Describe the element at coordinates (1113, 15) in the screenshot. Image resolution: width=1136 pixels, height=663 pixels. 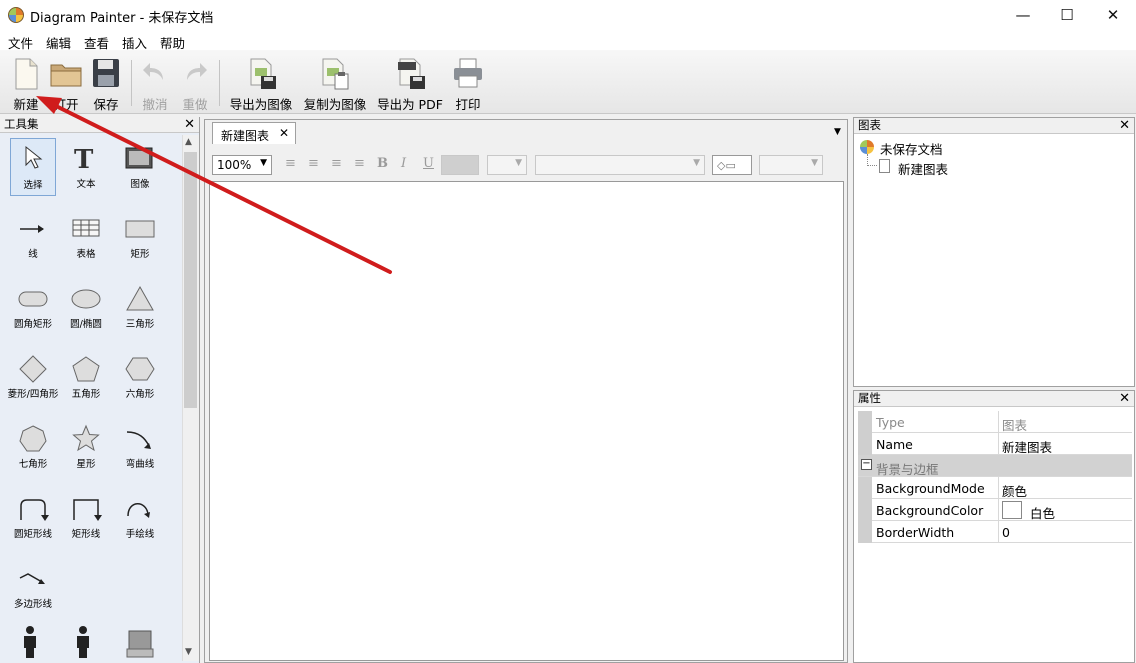
I see `close-button: ✕` at that location.